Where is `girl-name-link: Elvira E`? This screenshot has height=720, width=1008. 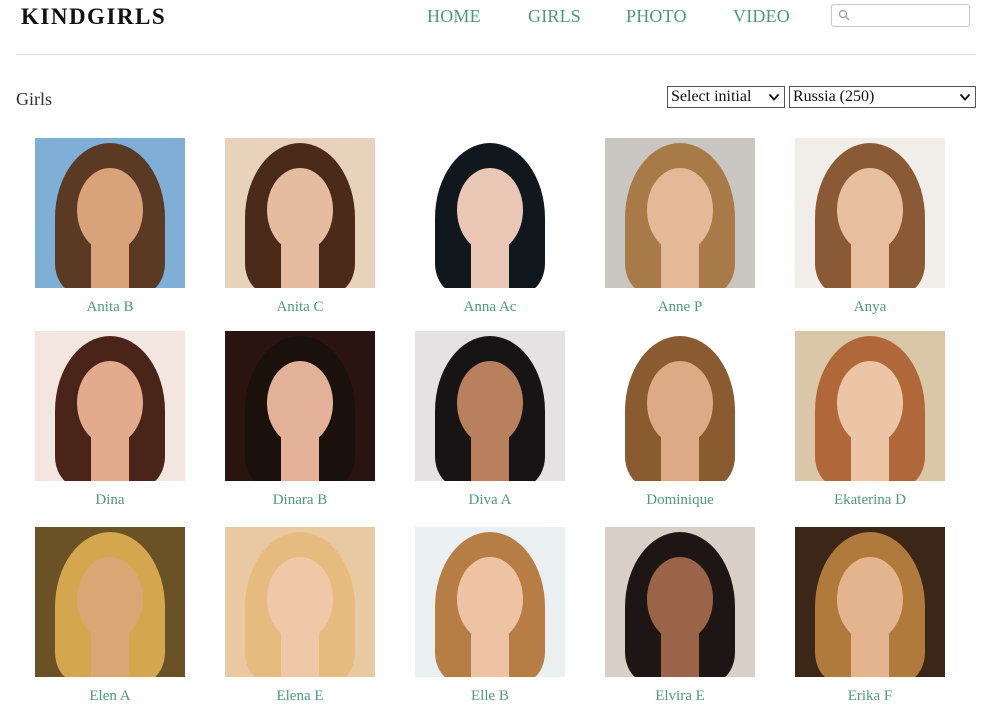
girl-name-link: Elvira E is located at coordinates (680, 696).